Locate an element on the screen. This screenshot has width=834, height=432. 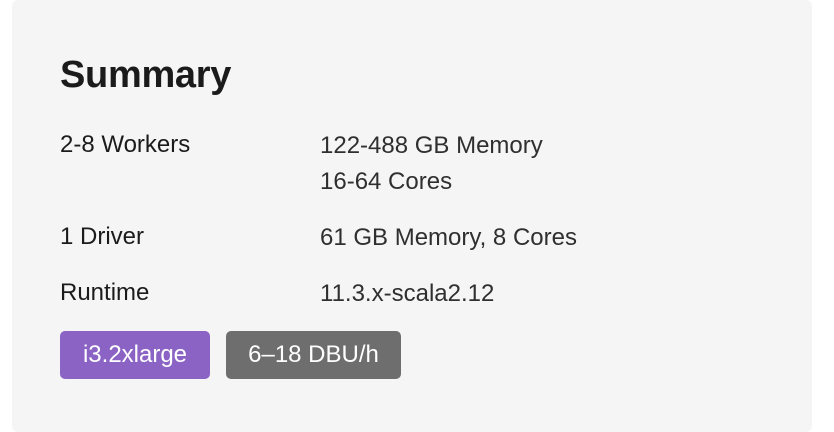
dbu-rate-badge: 6–18 DBU/h is located at coordinates (313, 355).